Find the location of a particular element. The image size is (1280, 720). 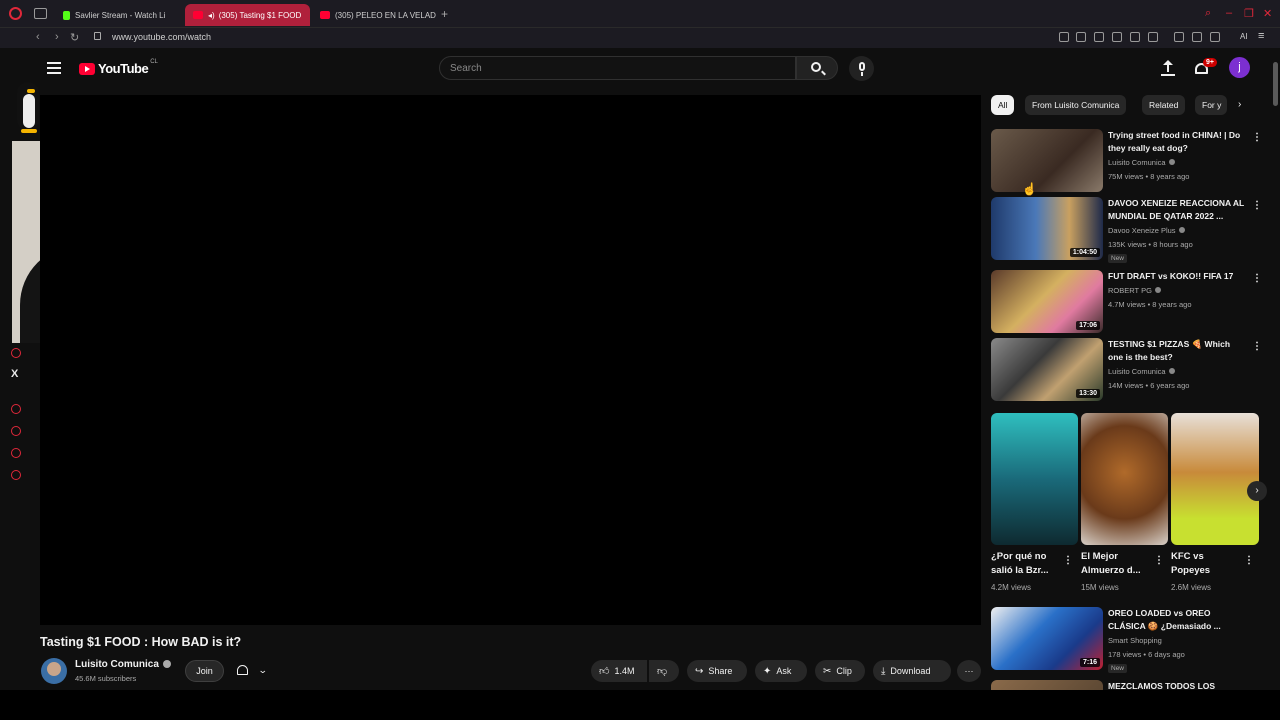

subscription-bell-button is located at coordinates (243, 671).